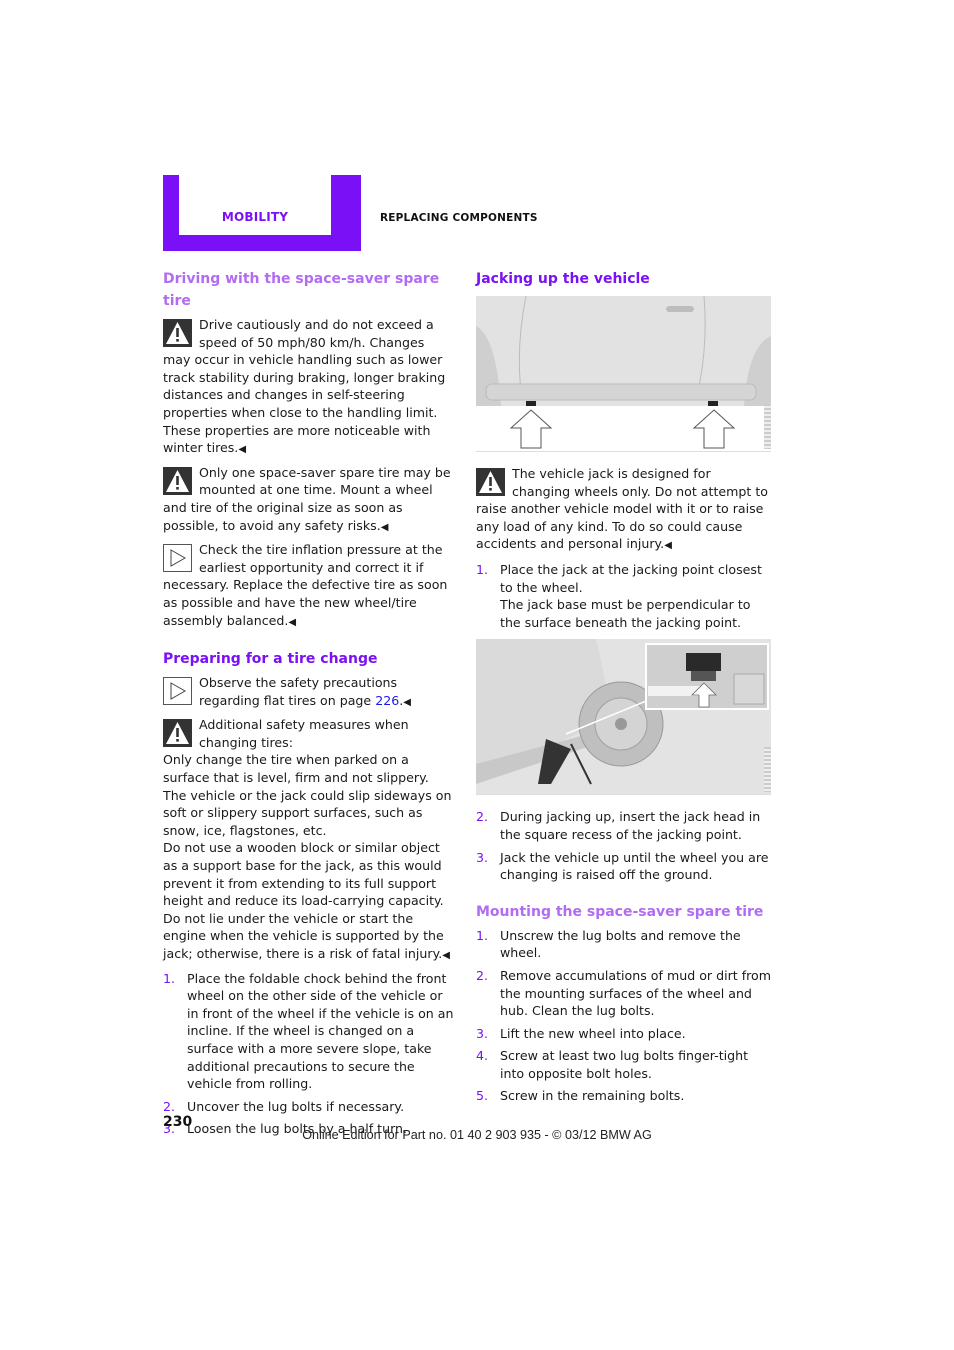 This screenshot has height=1350, width=954. Describe the element at coordinates (284, 1106) in the screenshot. I see `list-item: 2. Uncover the lug bolts if necessary.` at that location.